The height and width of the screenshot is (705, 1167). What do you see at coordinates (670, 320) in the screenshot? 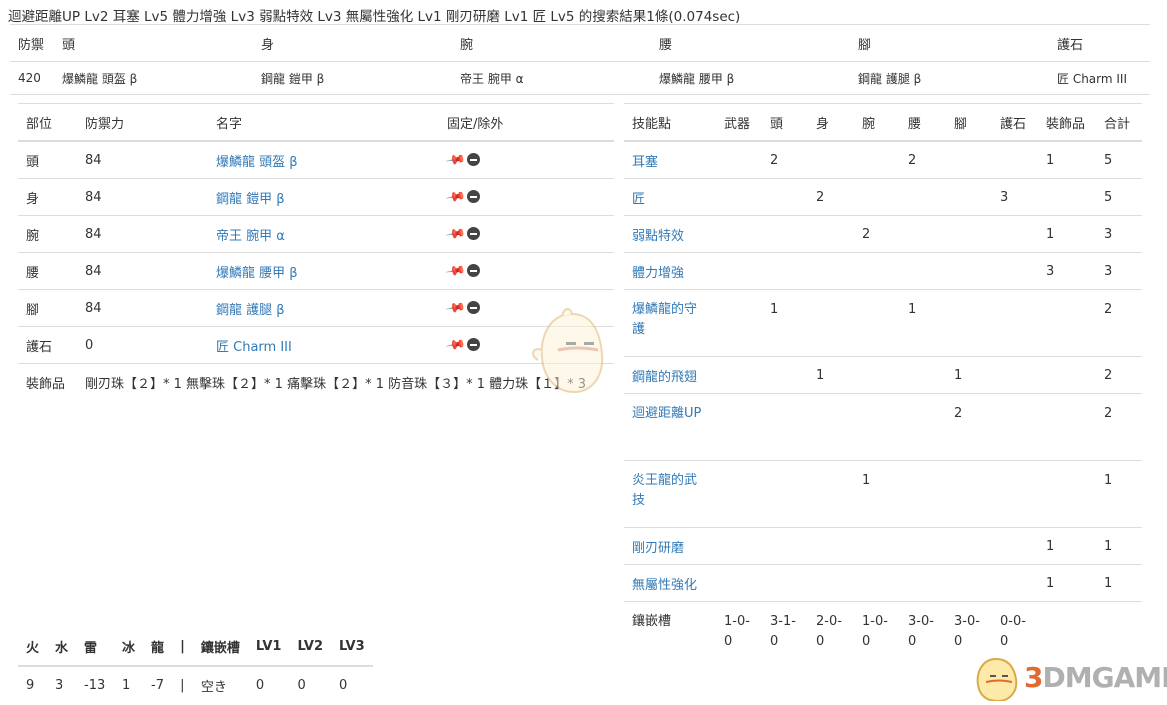
I see `skill-name-link: 爆鱗龍的守護` at bounding box center [670, 320].